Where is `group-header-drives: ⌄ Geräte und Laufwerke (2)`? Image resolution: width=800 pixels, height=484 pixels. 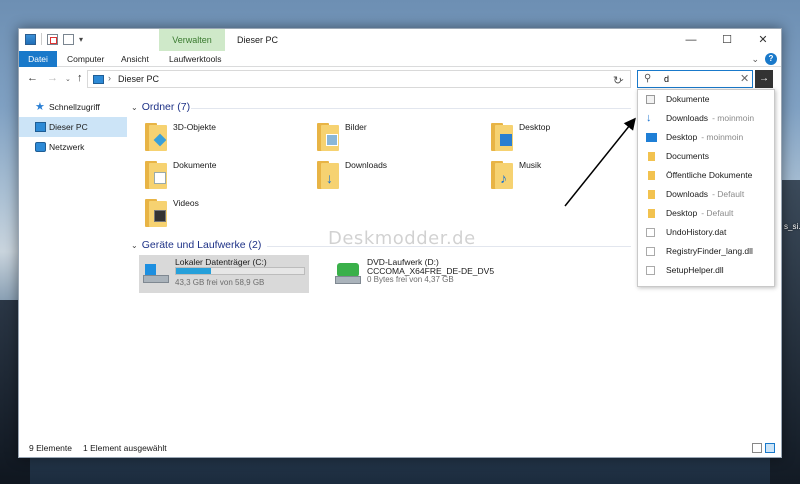 group-header-drives: ⌄ Geräte und Laufwerke (2) is located at coordinates (196, 245).